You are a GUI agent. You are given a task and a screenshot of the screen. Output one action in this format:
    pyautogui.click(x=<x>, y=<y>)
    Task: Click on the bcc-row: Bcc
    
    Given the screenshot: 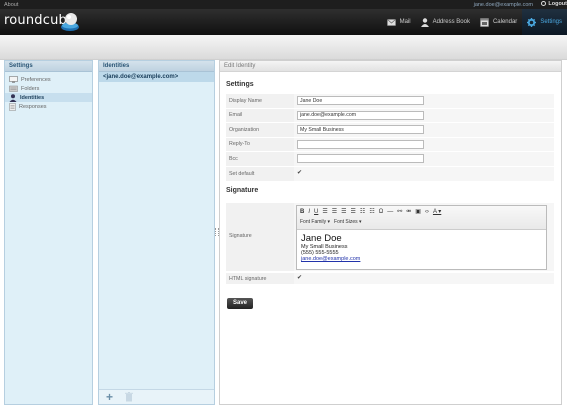 What is the action you would take?
    pyautogui.click(x=390, y=158)
    